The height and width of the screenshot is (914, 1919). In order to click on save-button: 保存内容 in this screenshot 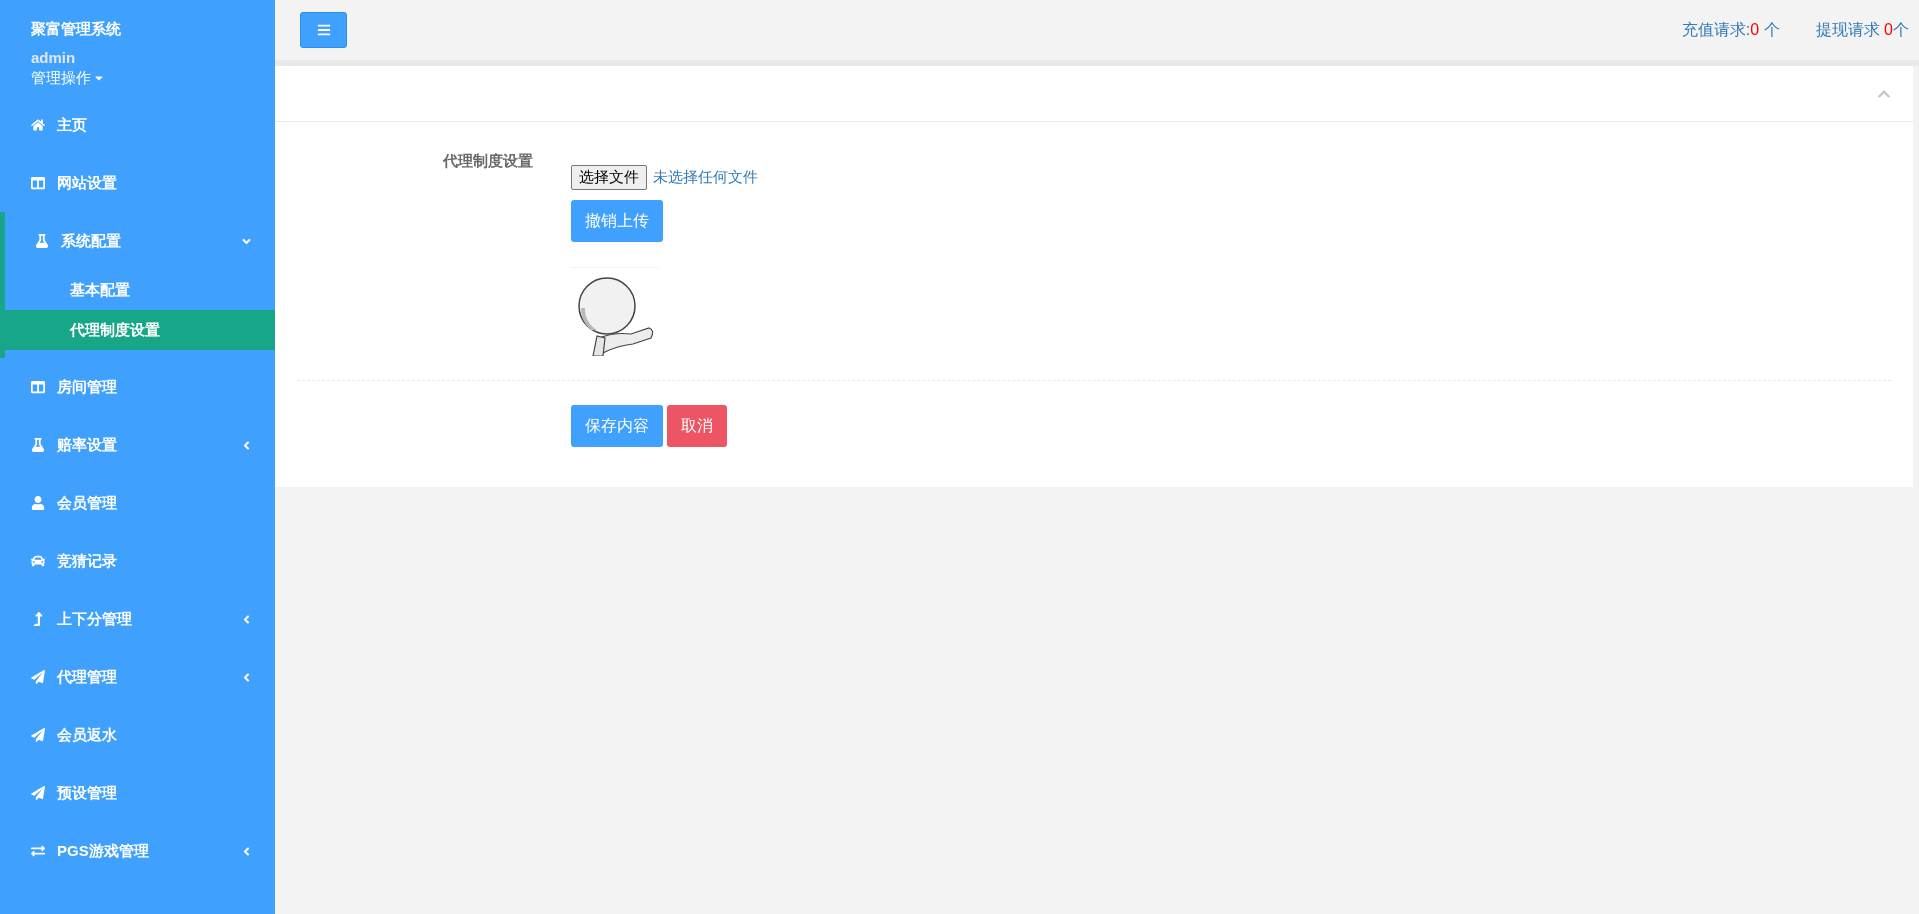, I will do `click(617, 426)`.